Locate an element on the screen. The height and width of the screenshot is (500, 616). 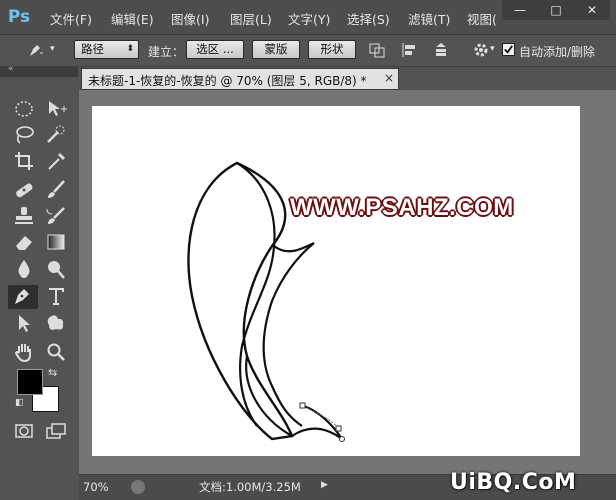
move-icon is located at coordinates (56, 109).